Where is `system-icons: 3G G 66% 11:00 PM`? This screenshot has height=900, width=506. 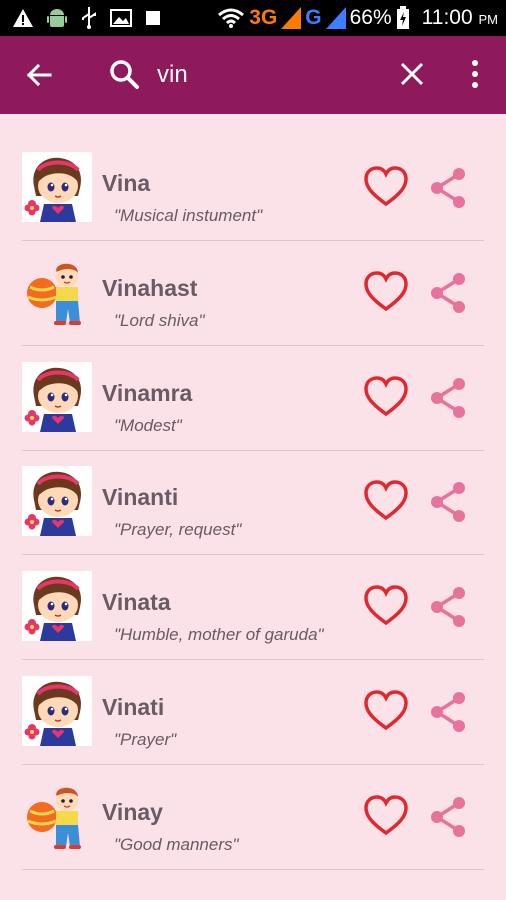
system-icons: 3G G 66% 11:00 PM is located at coordinates (357, 18).